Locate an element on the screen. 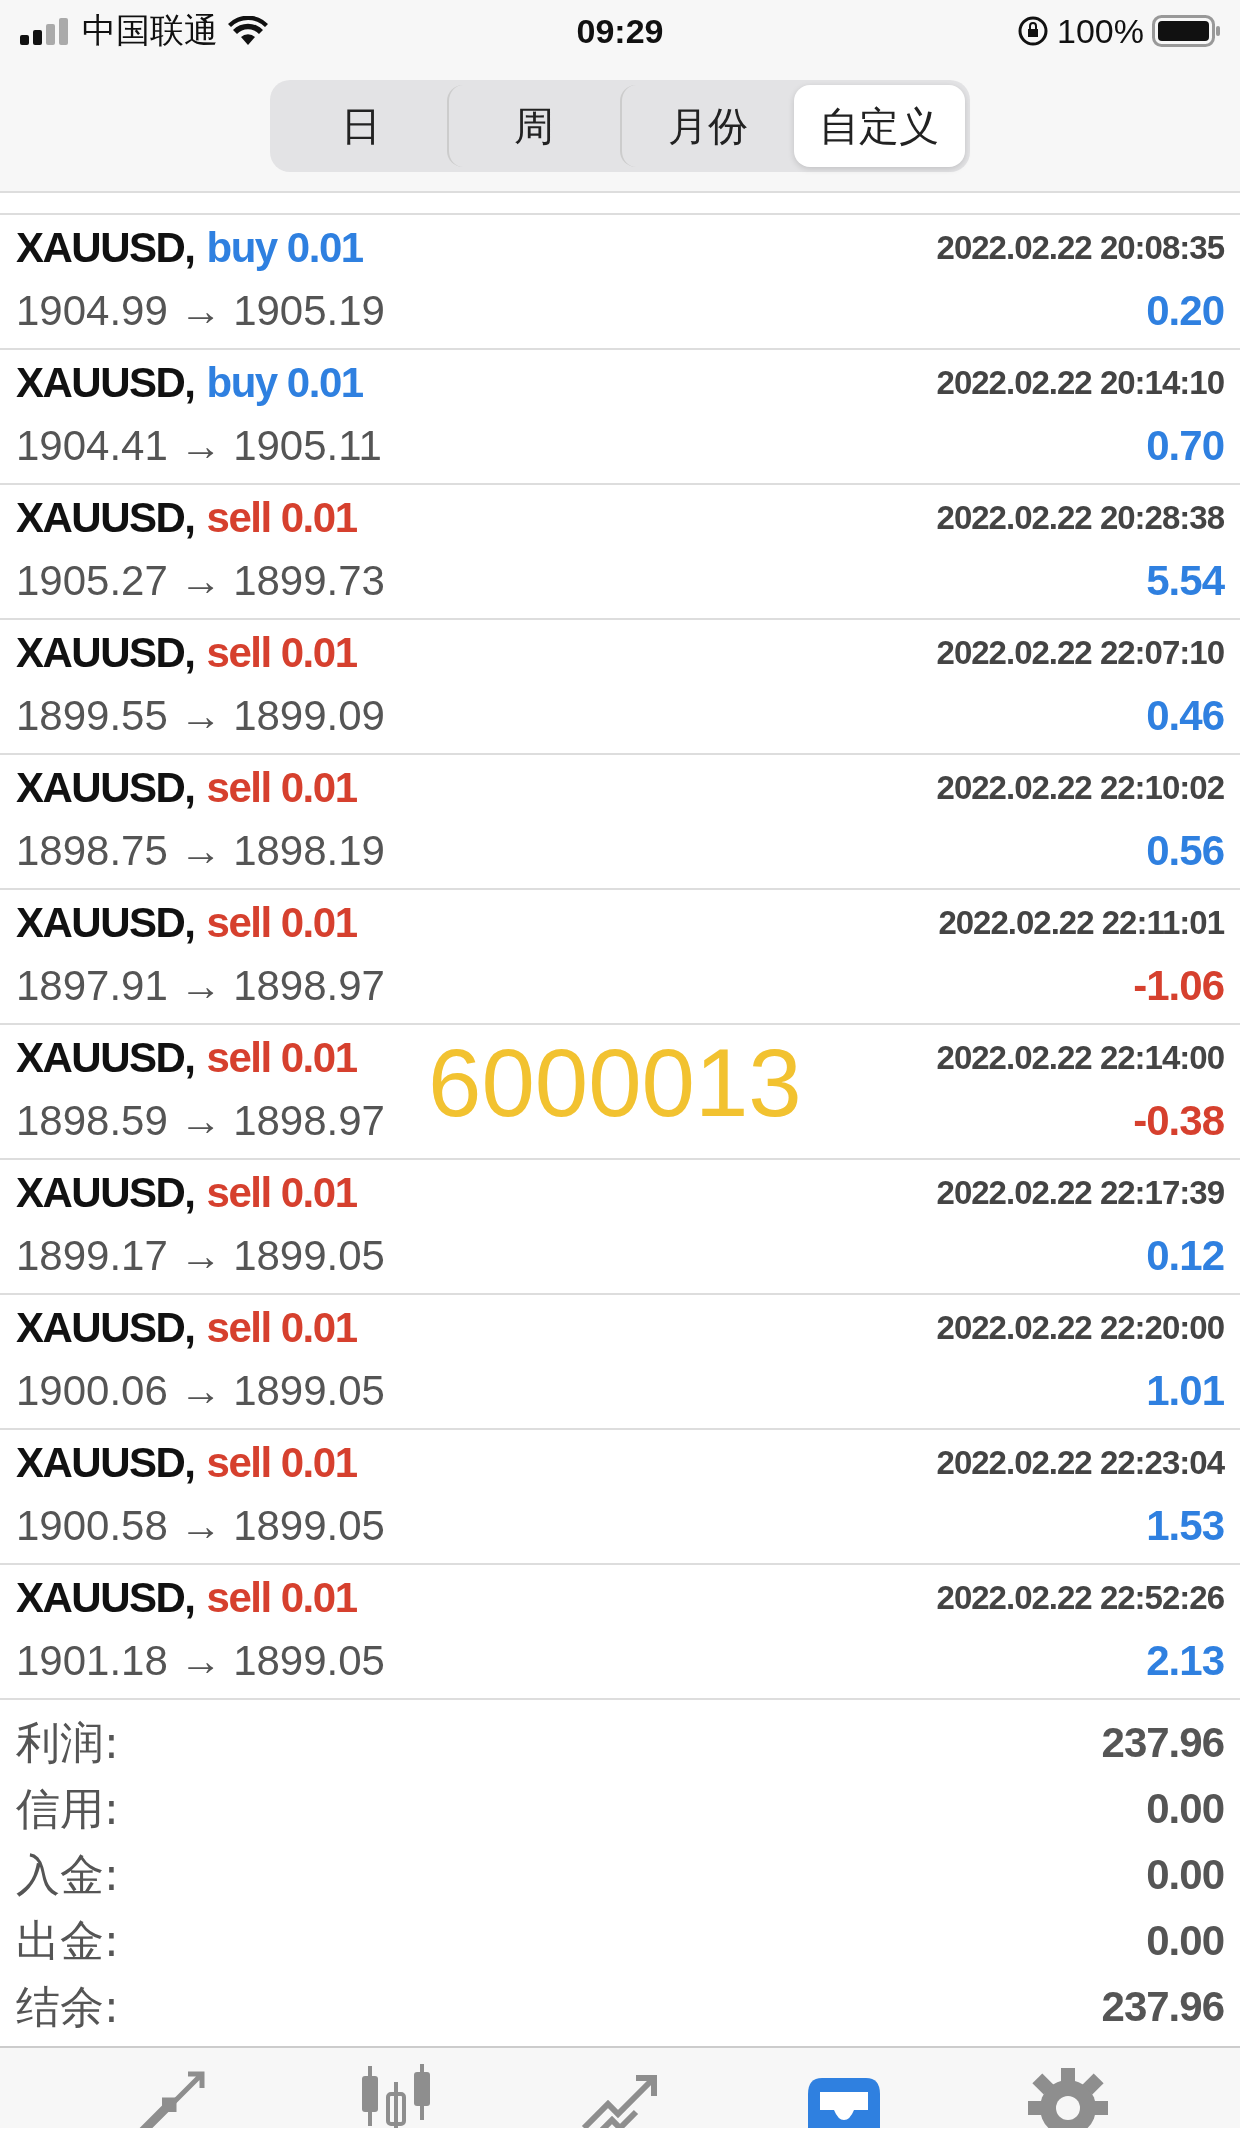 This screenshot has height=2140, width=1240. profit-value: 0.12 is located at coordinates (1185, 1256).